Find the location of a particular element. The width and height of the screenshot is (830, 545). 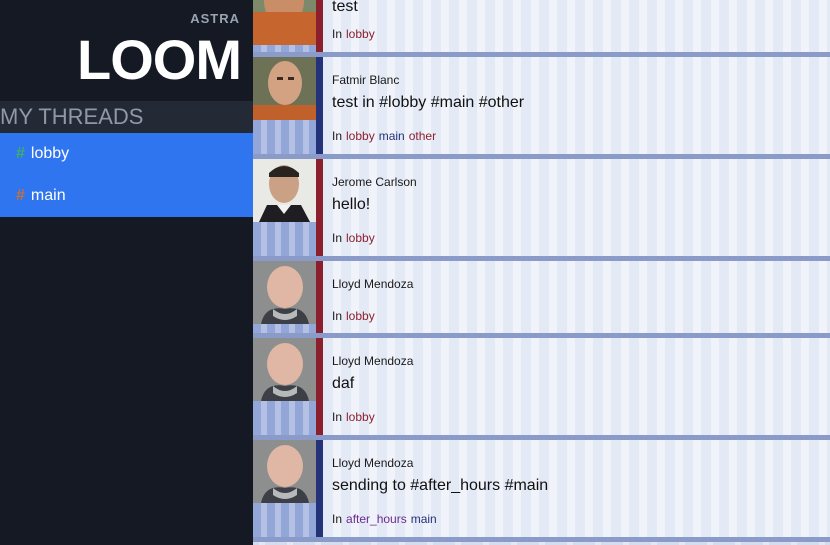

message-item: test In lobby is located at coordinates (541, 26).